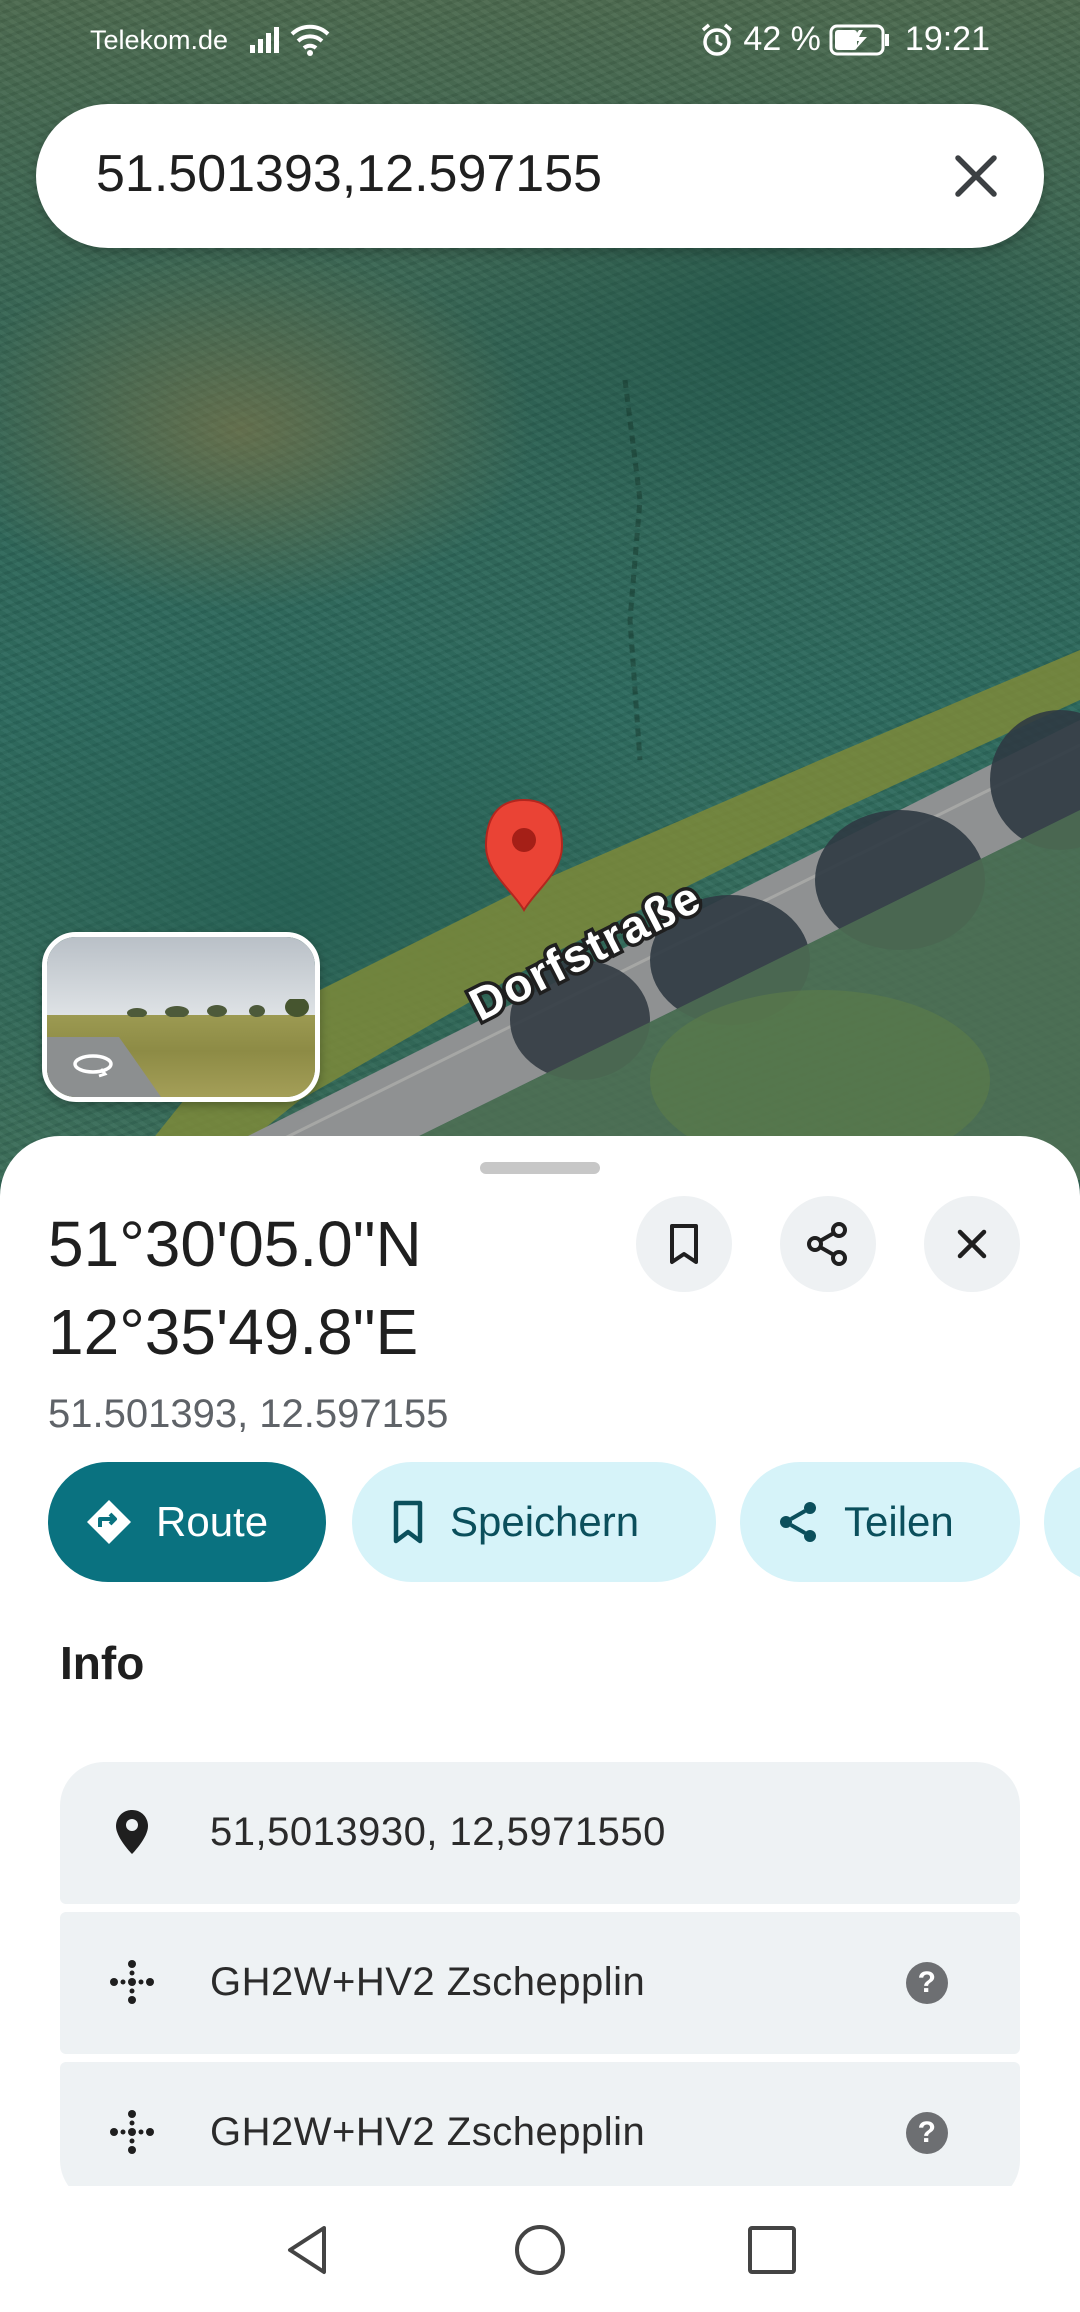  Describe the element at coordinates (428, 1982) in the screenshot. I see `info-plus-code-text: GH2W+HV2 Zschepplin` at that location.